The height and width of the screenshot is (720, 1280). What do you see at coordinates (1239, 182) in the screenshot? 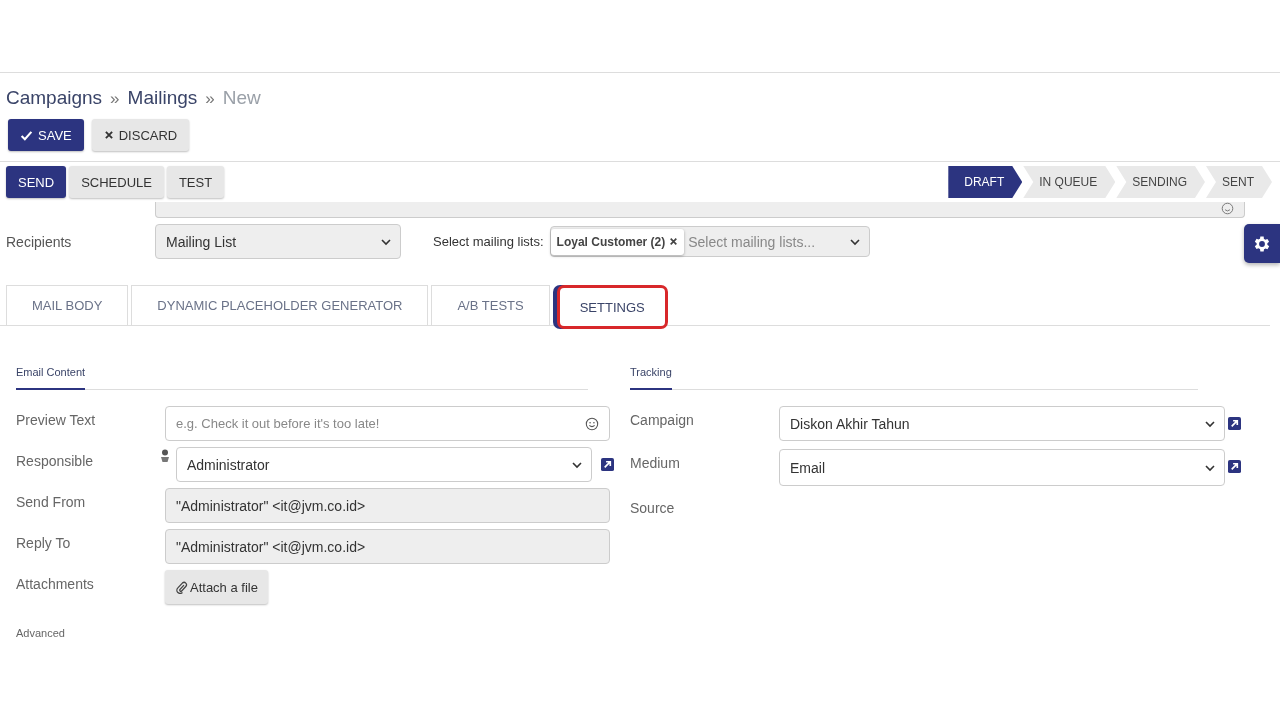
I see `status-stage: SENT` at bounding box center [1239, 182].